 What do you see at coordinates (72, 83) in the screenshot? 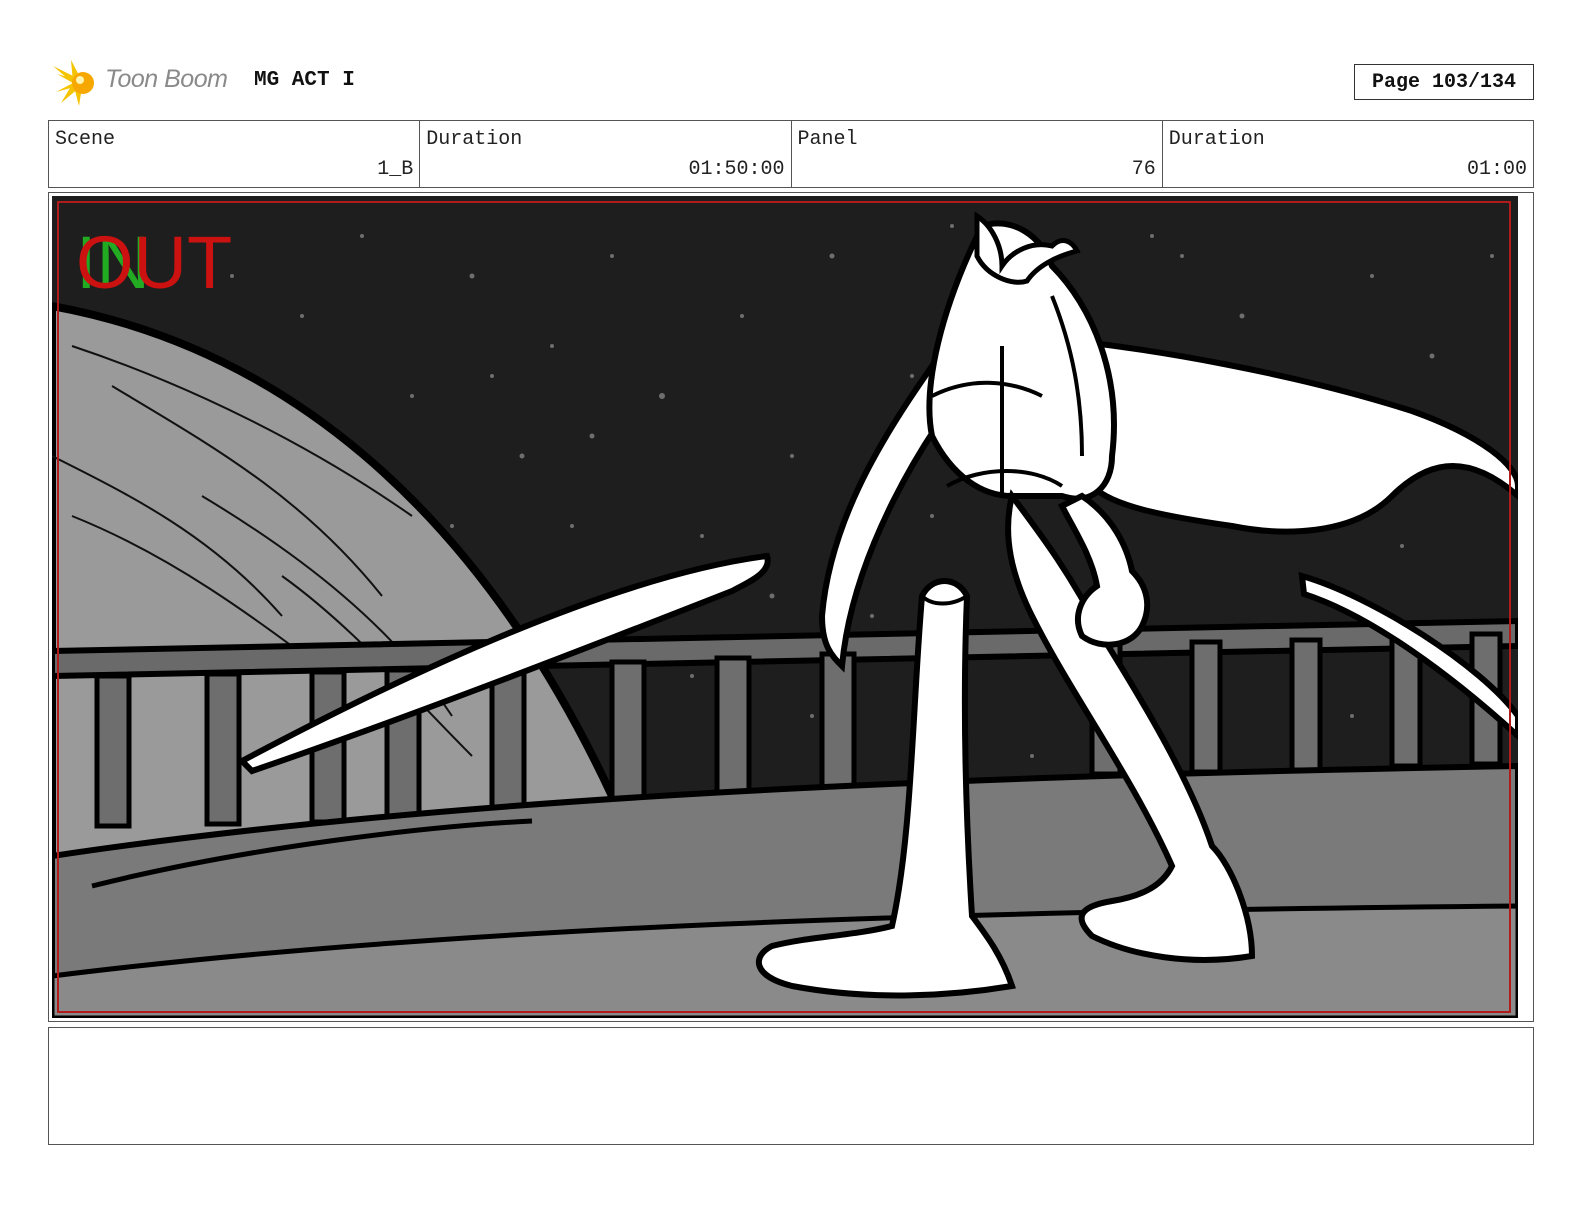
I see `toon-boom-logo-icon` at bounding box center [72, 83].